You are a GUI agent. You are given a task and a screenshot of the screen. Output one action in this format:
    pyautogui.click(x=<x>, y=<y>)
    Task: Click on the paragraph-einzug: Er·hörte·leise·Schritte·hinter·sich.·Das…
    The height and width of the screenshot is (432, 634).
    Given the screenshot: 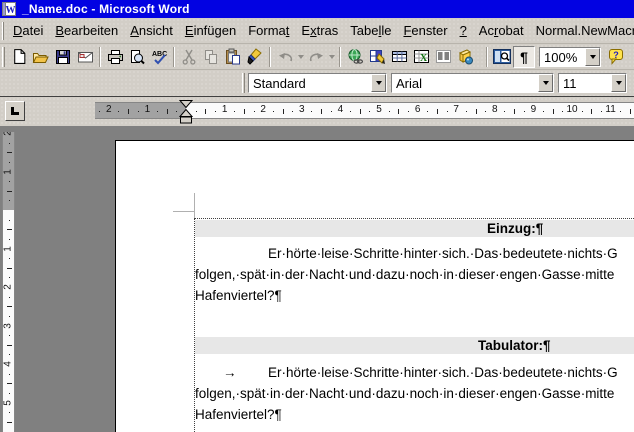 What is the action you would take?
    pyautogui.click(x=414, y=274)
    